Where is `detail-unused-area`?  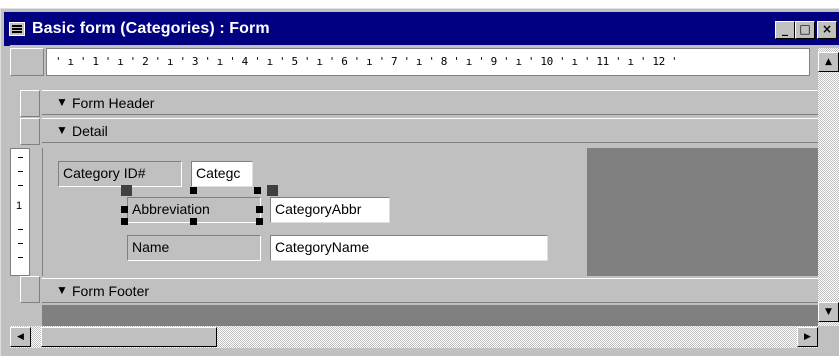
detail-unused-area is located at coordinates (702, 212).